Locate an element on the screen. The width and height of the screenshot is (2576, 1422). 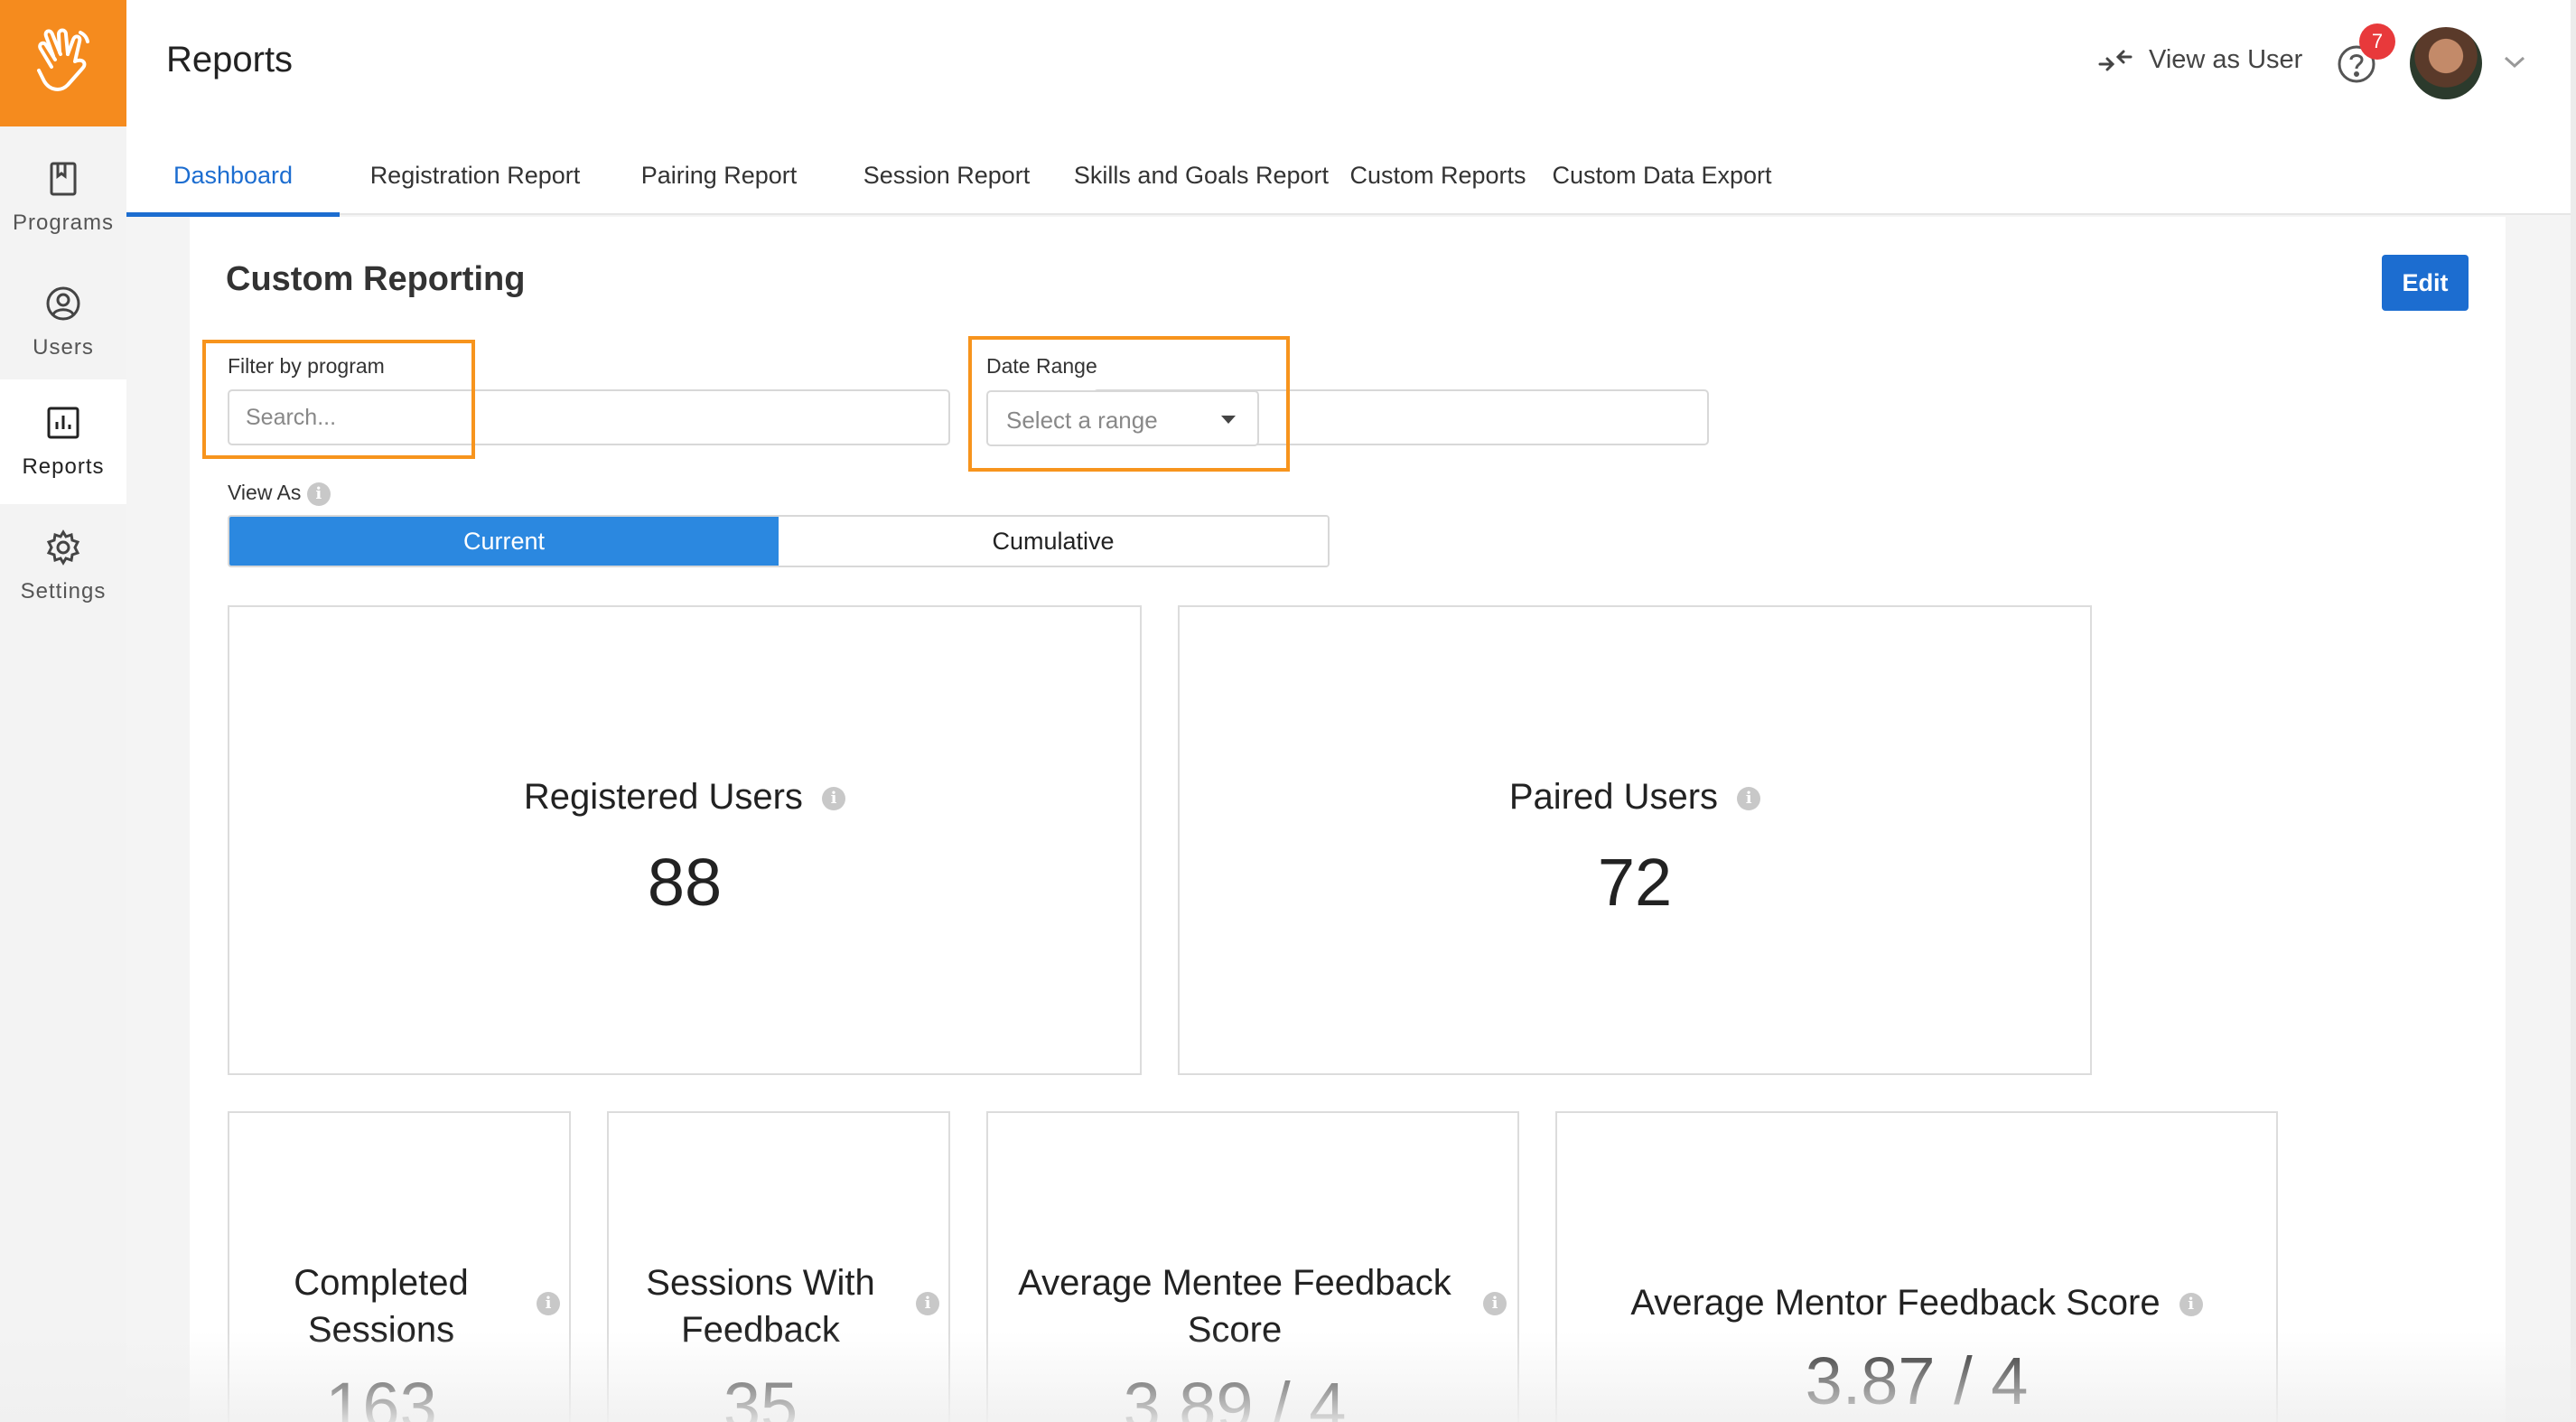
card-title-line: Sessions is located at coordinates (381, 1330).